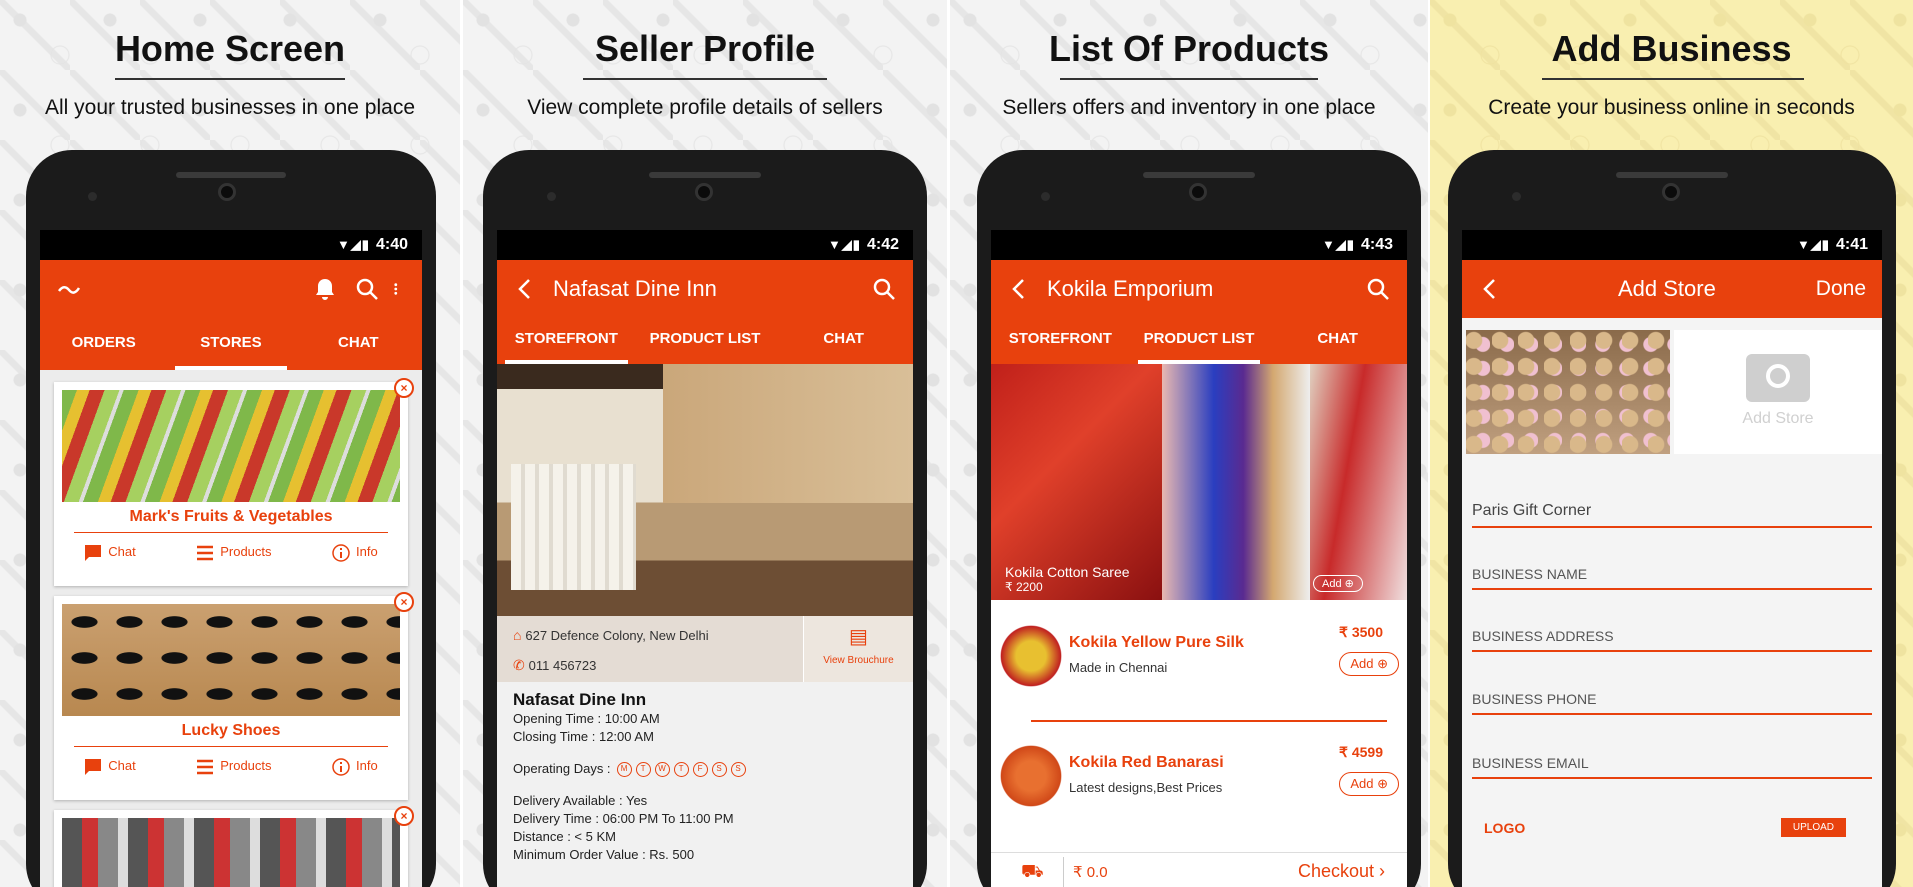  Describe the element at coordinates (858, 649) in the screenshot. I see `view-brochure-button: ▤ View Brouchure` at that location.